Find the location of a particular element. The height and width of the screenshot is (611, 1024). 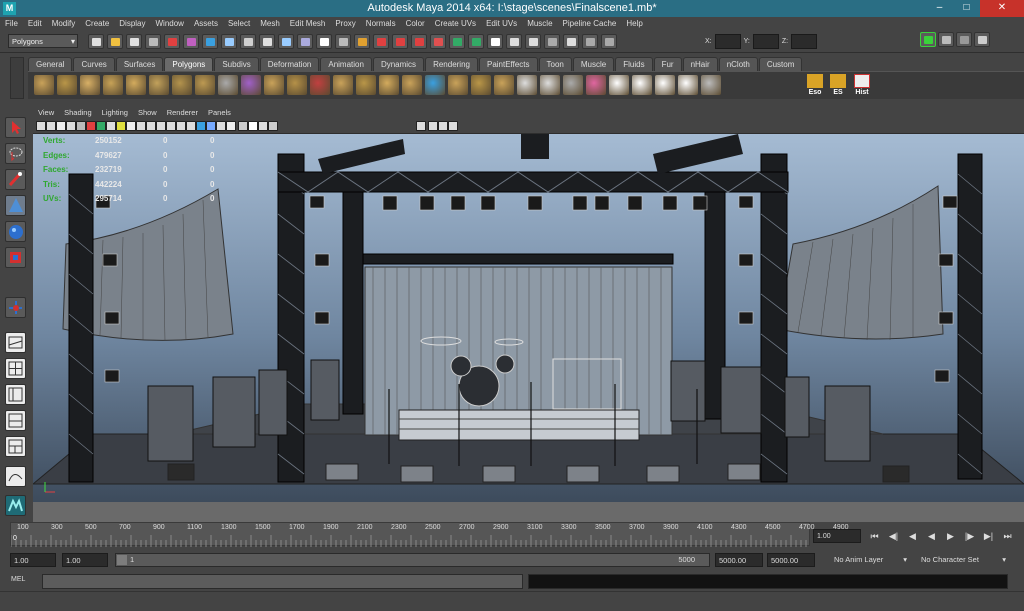

menu-color: Color is located at coordinates (415, 24).